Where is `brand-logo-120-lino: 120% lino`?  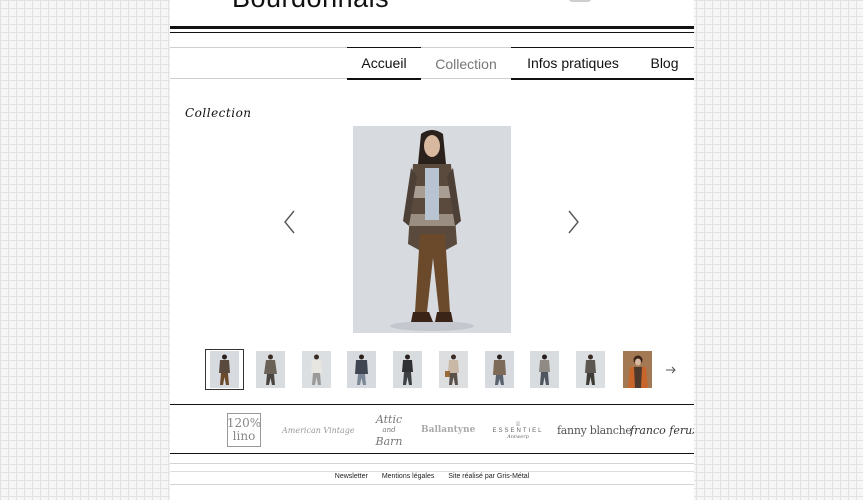 brand-logo-120-lino: 120% lino is located at coordinates (245, 430).